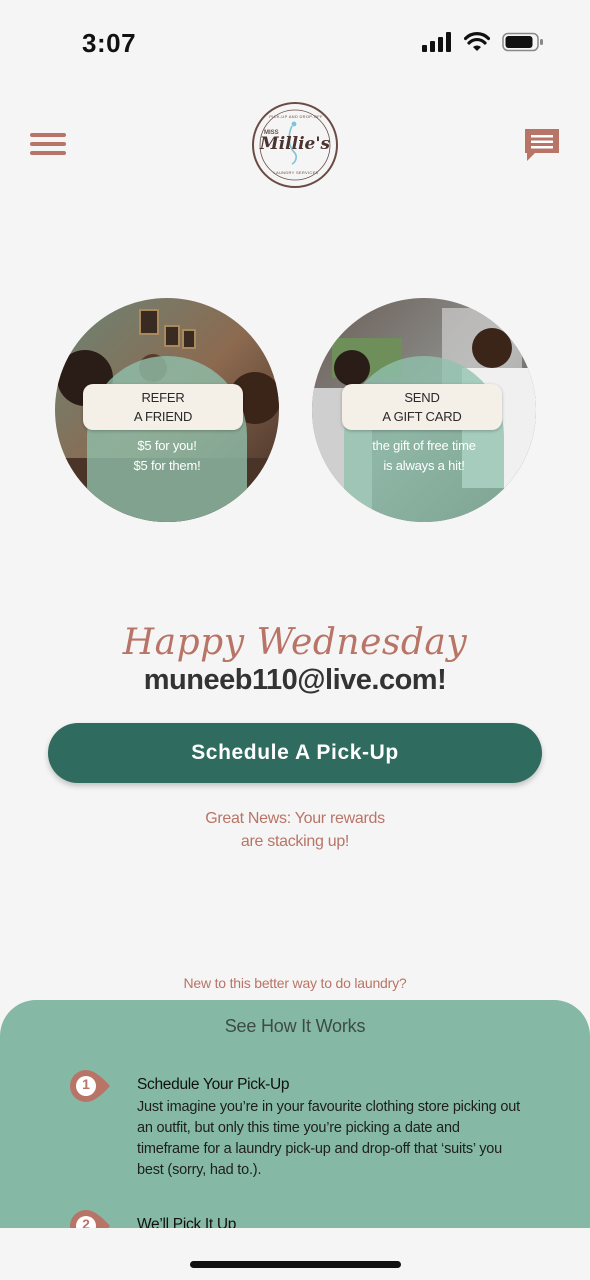 This screenshot has height=1280, width=590. Describe the element at coordinates (187, 1222) in the screenshot. I see `step-2-title: We’ll Pick It Up` at that location.